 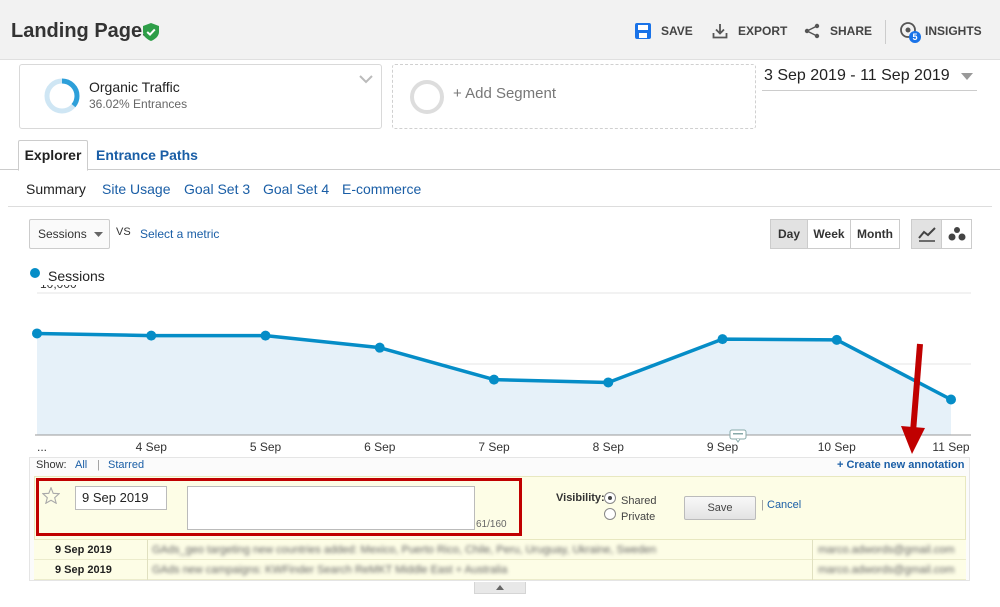 What do you see at coordinates (763, 31) in the screenshot?
I see `export-label: EXPORT` at bounding box center [763, 31].